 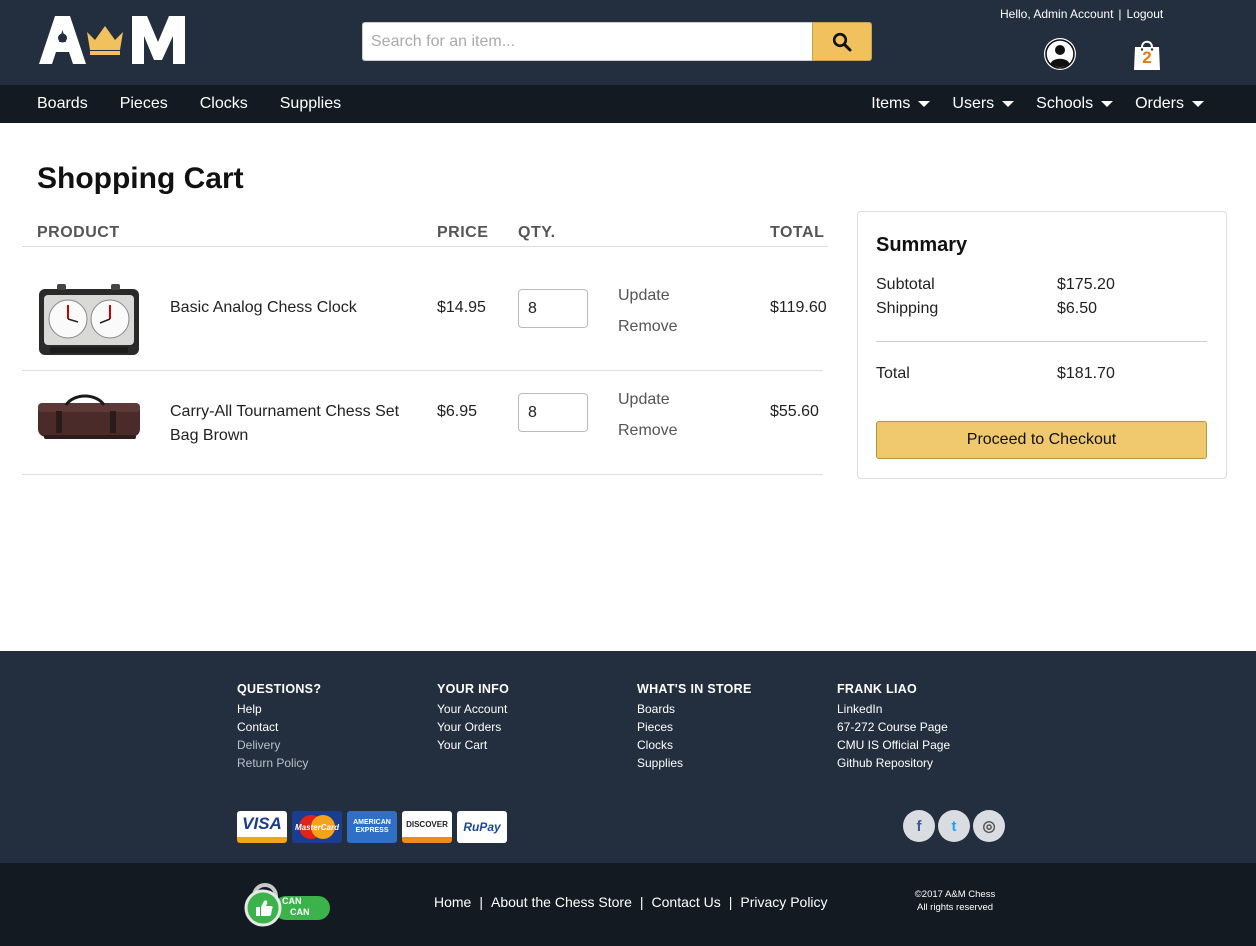 I want to click on nav-clocks: Clocks, so click(x=224, y=104).